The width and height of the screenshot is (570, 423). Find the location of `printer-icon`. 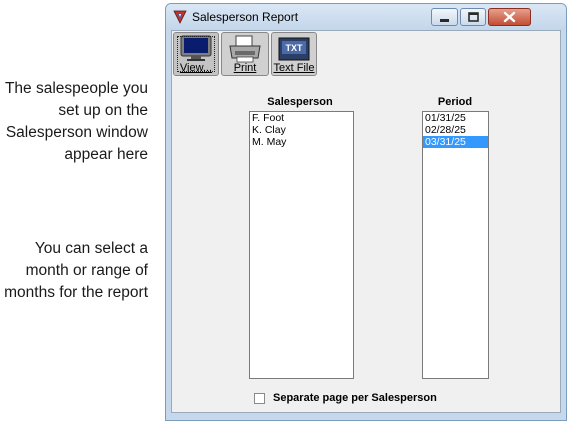

printer-icon is located at coordinates (245, 49).